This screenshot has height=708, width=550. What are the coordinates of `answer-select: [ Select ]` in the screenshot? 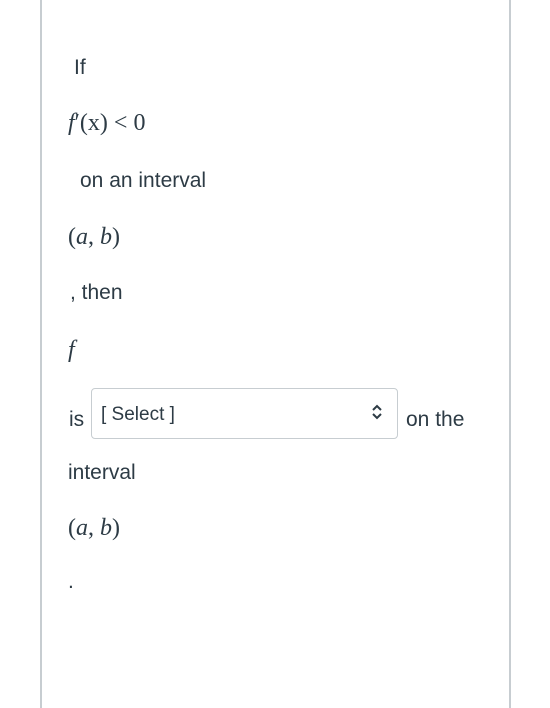 It's located at (244, 413).